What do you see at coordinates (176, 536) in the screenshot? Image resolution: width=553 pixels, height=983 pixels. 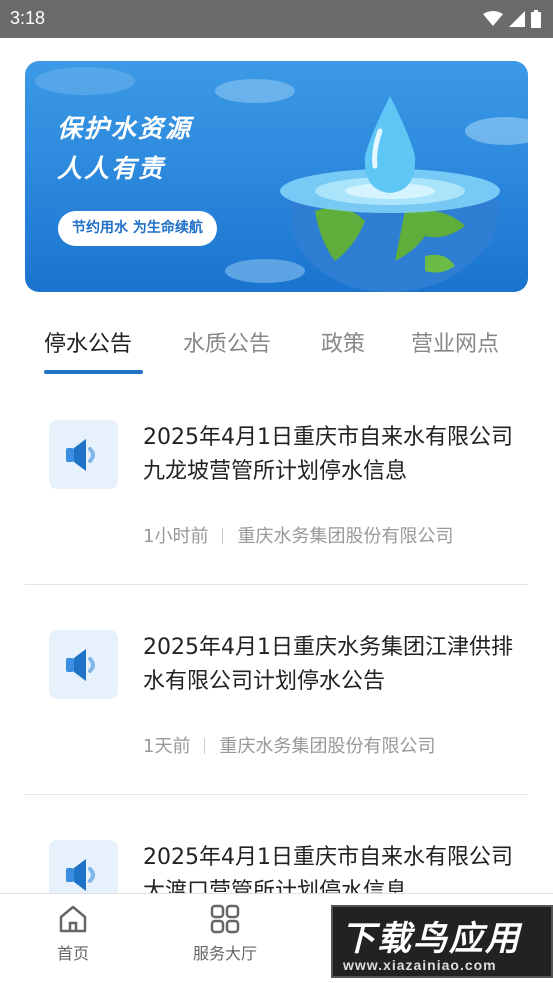 I see `notice-time: 1小时前` at bounding box center [176, 536].